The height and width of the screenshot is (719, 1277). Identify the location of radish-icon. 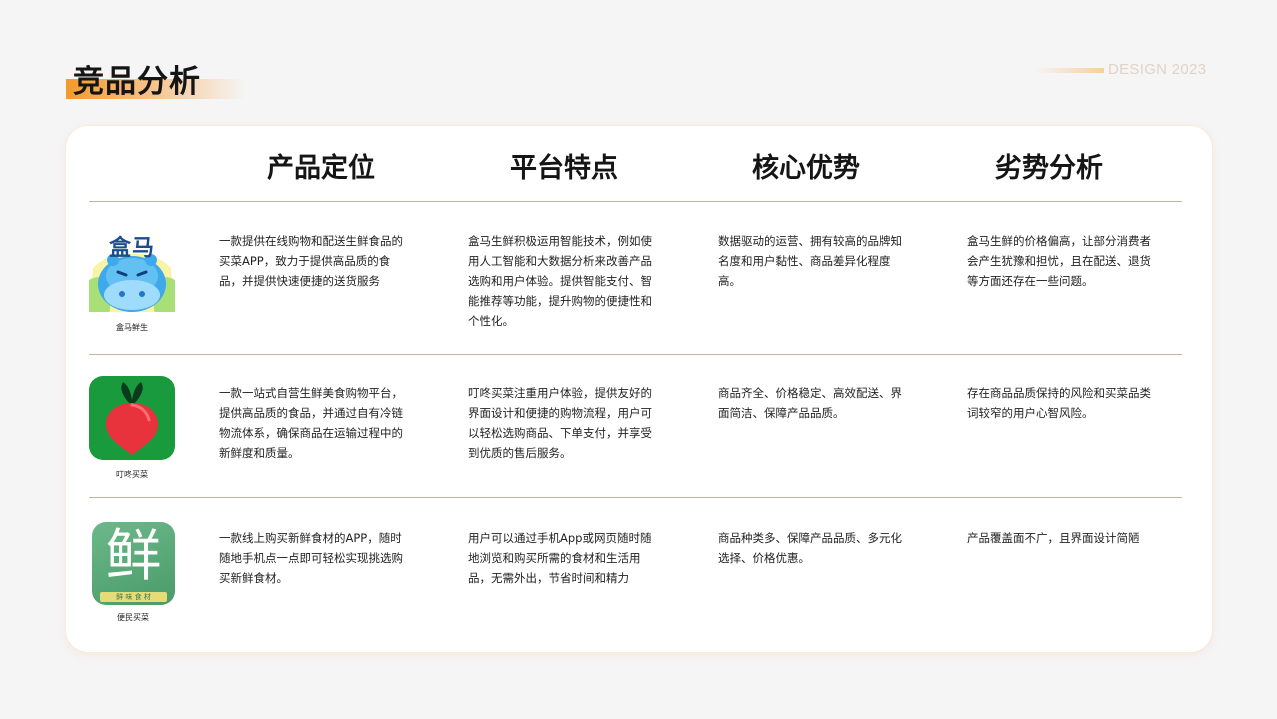
(132, 418).